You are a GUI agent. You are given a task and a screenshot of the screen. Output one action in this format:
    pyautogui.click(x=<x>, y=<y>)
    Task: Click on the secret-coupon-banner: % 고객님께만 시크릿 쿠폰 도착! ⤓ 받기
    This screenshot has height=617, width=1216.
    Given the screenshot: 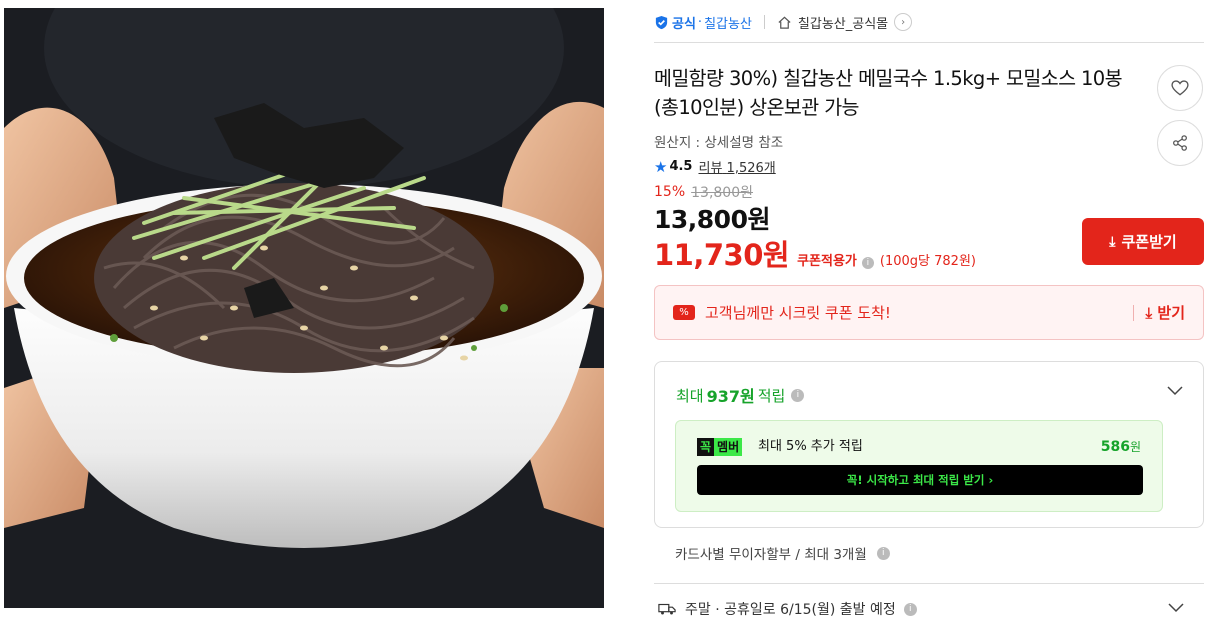 What is the action you would take?
    pyautogui.click(x=929, y=312)
    